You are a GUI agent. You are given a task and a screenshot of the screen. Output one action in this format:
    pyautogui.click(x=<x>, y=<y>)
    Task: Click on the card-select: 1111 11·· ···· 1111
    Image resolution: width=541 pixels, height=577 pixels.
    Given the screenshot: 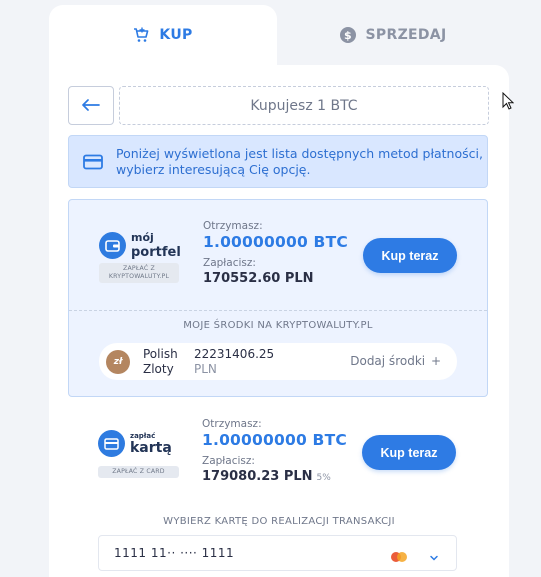 What is the action you would take?
    pyautogui.click(x=277, y=553)
    